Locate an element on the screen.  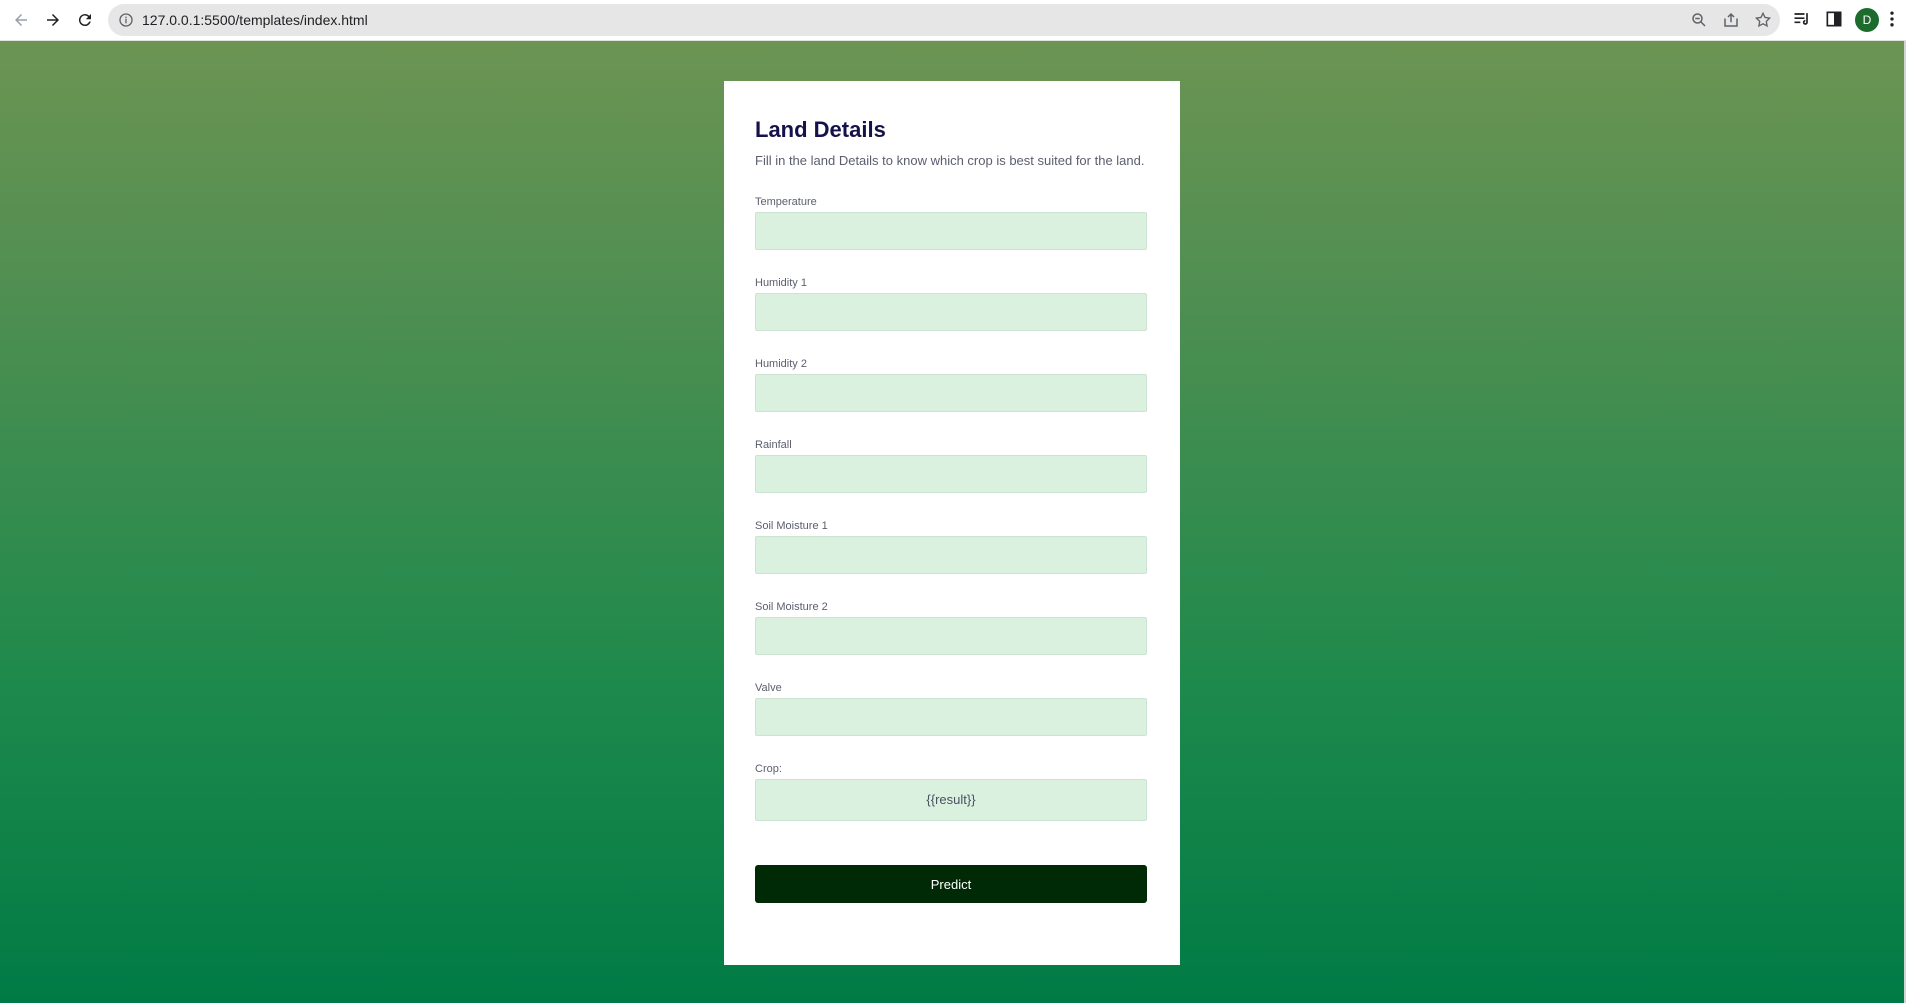
kebab-menu-icon is located at coordinates (1892, 19).